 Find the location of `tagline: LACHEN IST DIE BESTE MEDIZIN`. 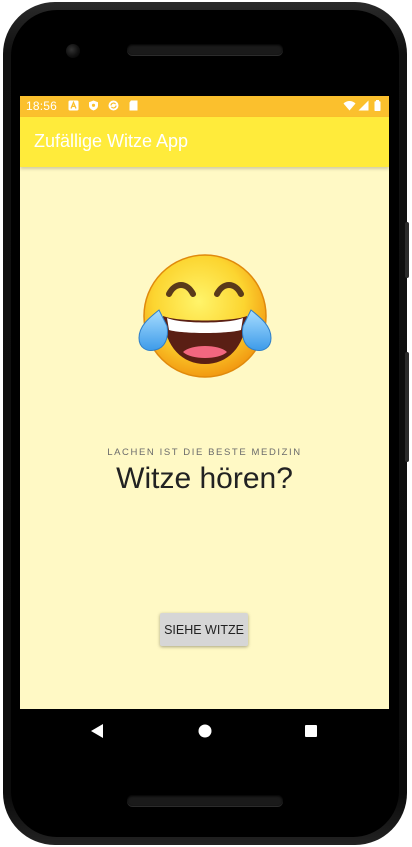

tagline: LACHEN IST DIE BESTE MEDIZIN is located at coordinates (204, 452).